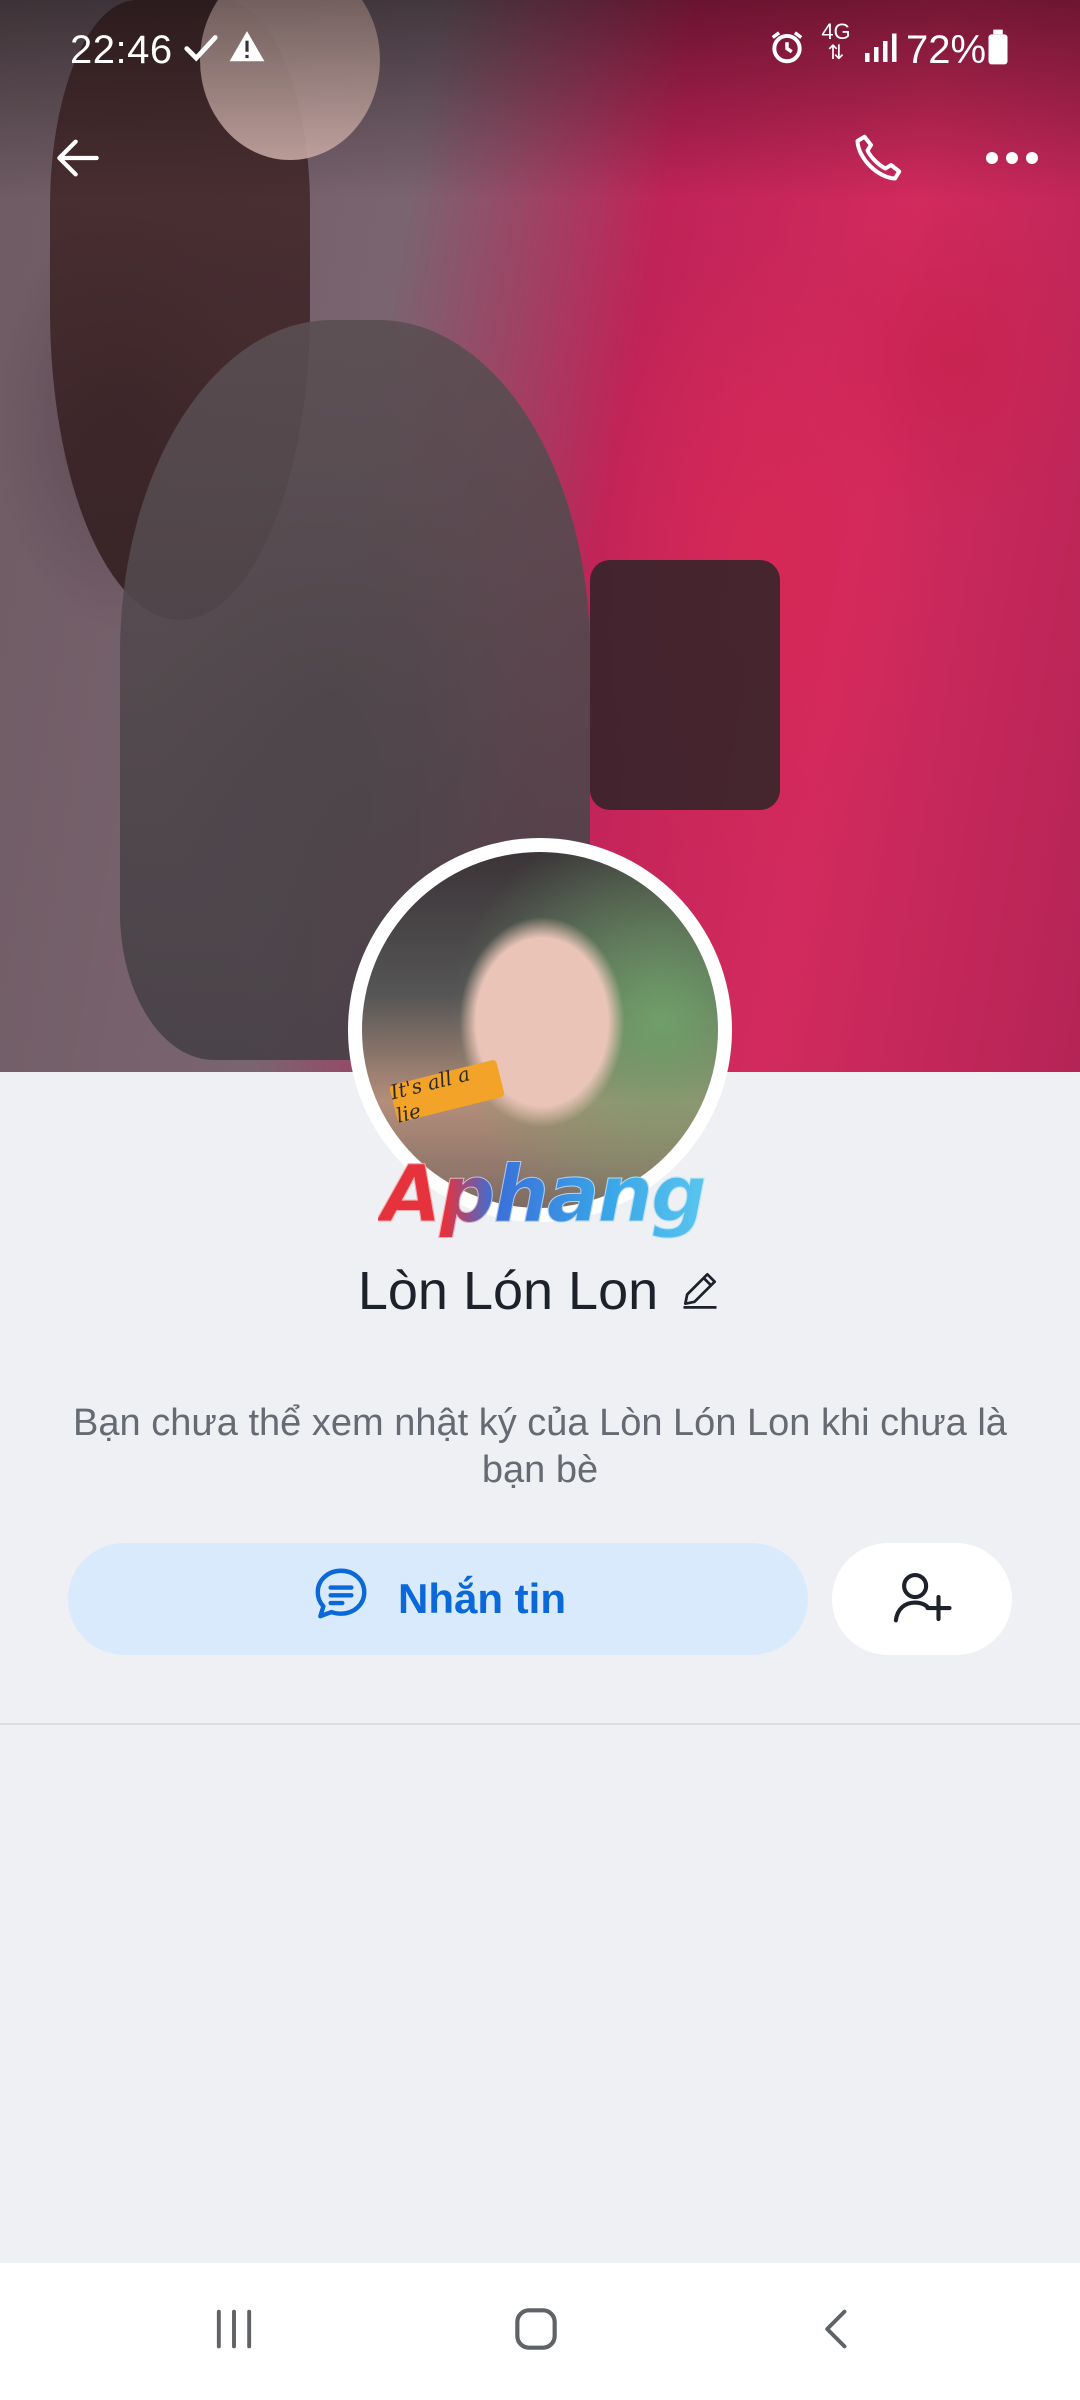 Image resolution: width=1080 pixels, height=2400 pixels. I want to click on call-button, so click(878, 160).